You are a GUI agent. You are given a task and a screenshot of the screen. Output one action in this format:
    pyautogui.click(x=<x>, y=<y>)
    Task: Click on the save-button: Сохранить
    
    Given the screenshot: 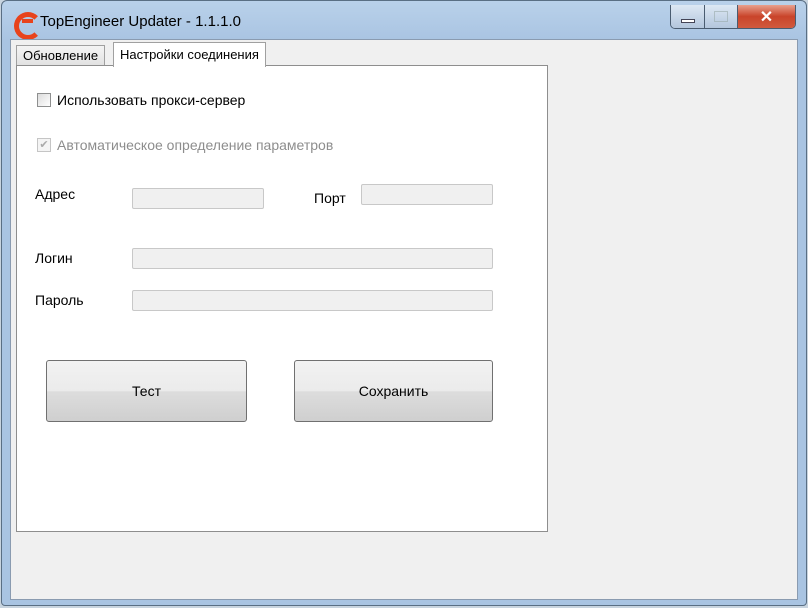 What is the action you would take?
    pyautogui.click(x=393, y=391)
    